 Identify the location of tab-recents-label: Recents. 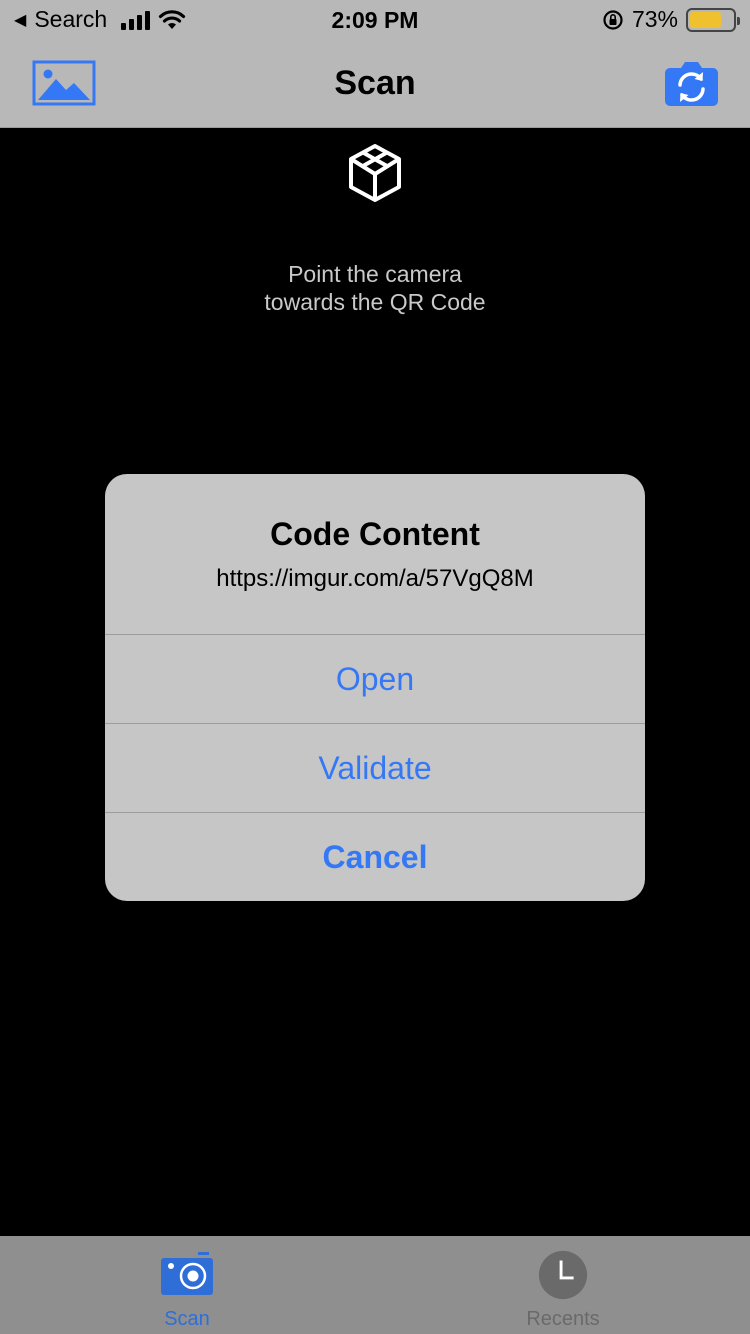
(563, 1319).